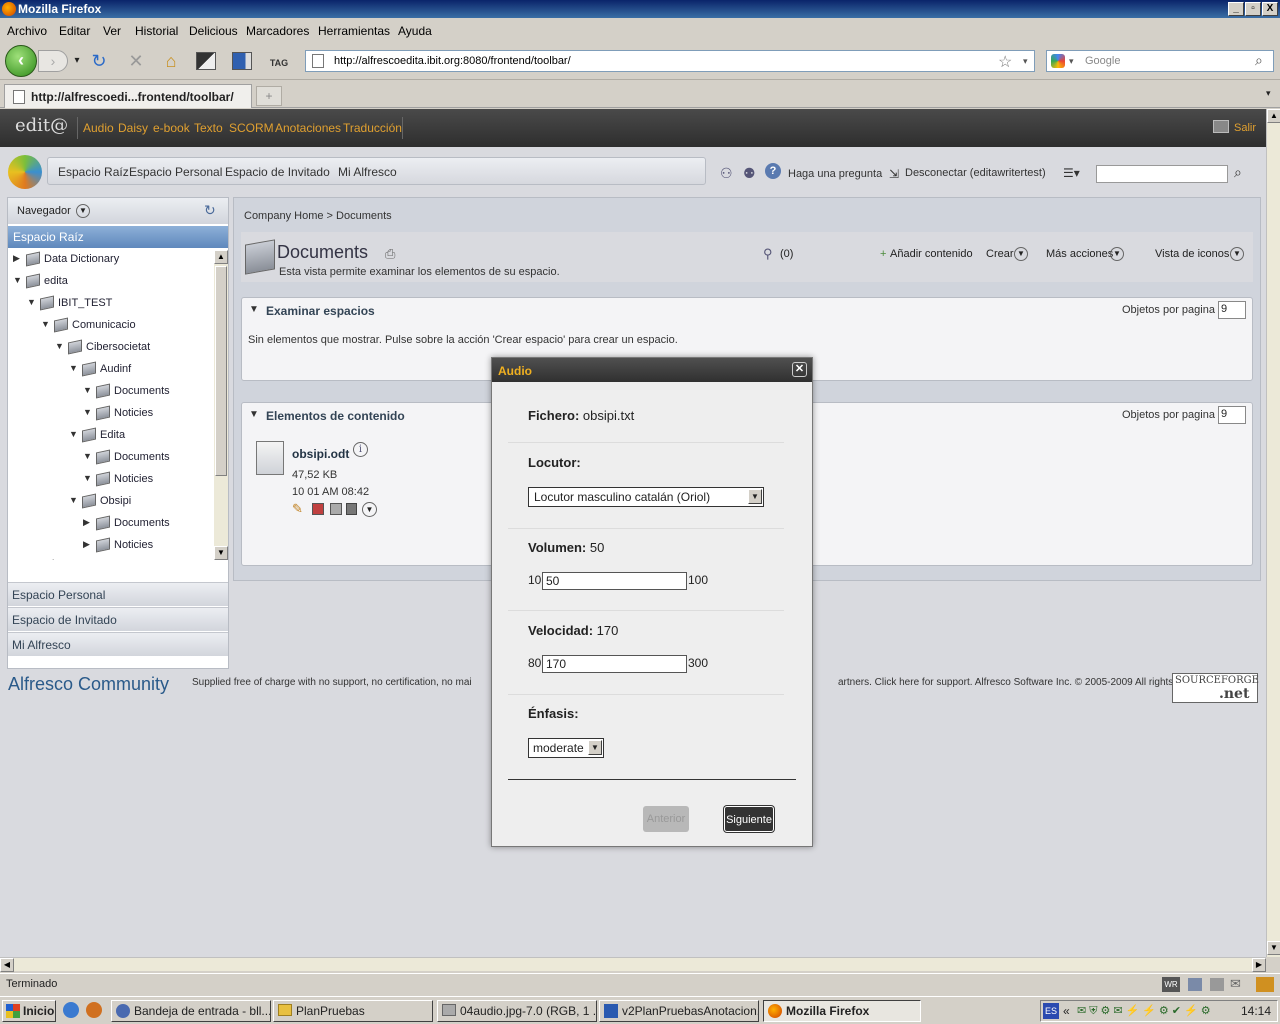  I want to click on hscroll-right-arrow: ▶, so click(1259, 965).